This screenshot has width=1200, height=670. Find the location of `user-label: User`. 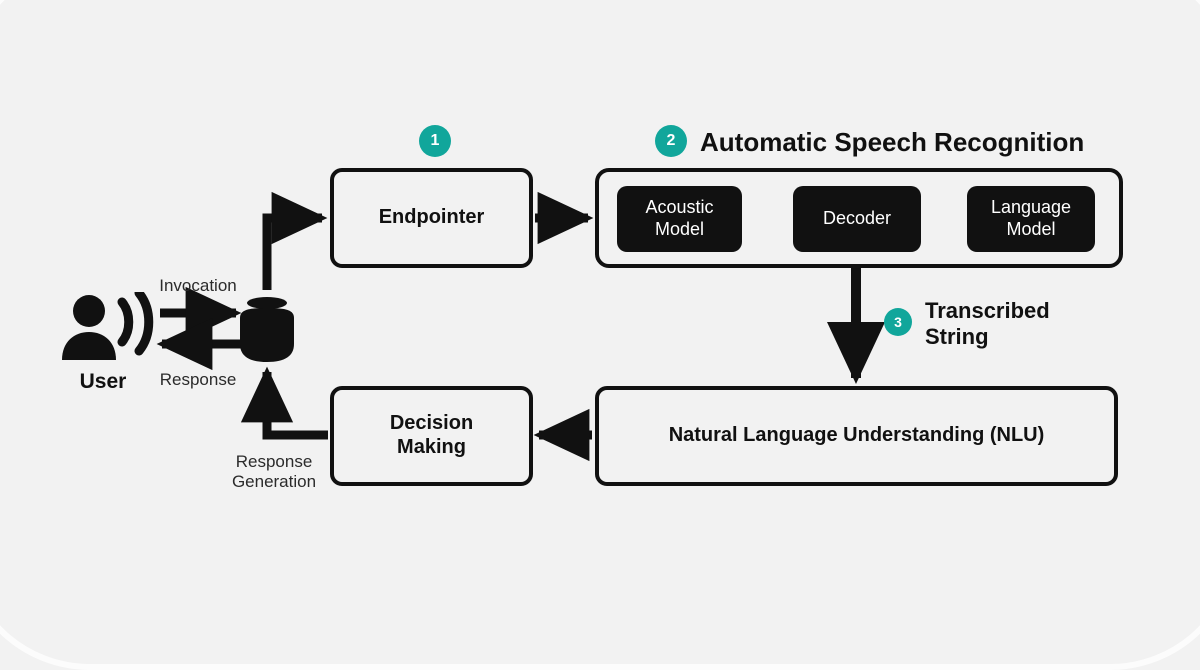

user-label: User is located at coordinates (103, 381).